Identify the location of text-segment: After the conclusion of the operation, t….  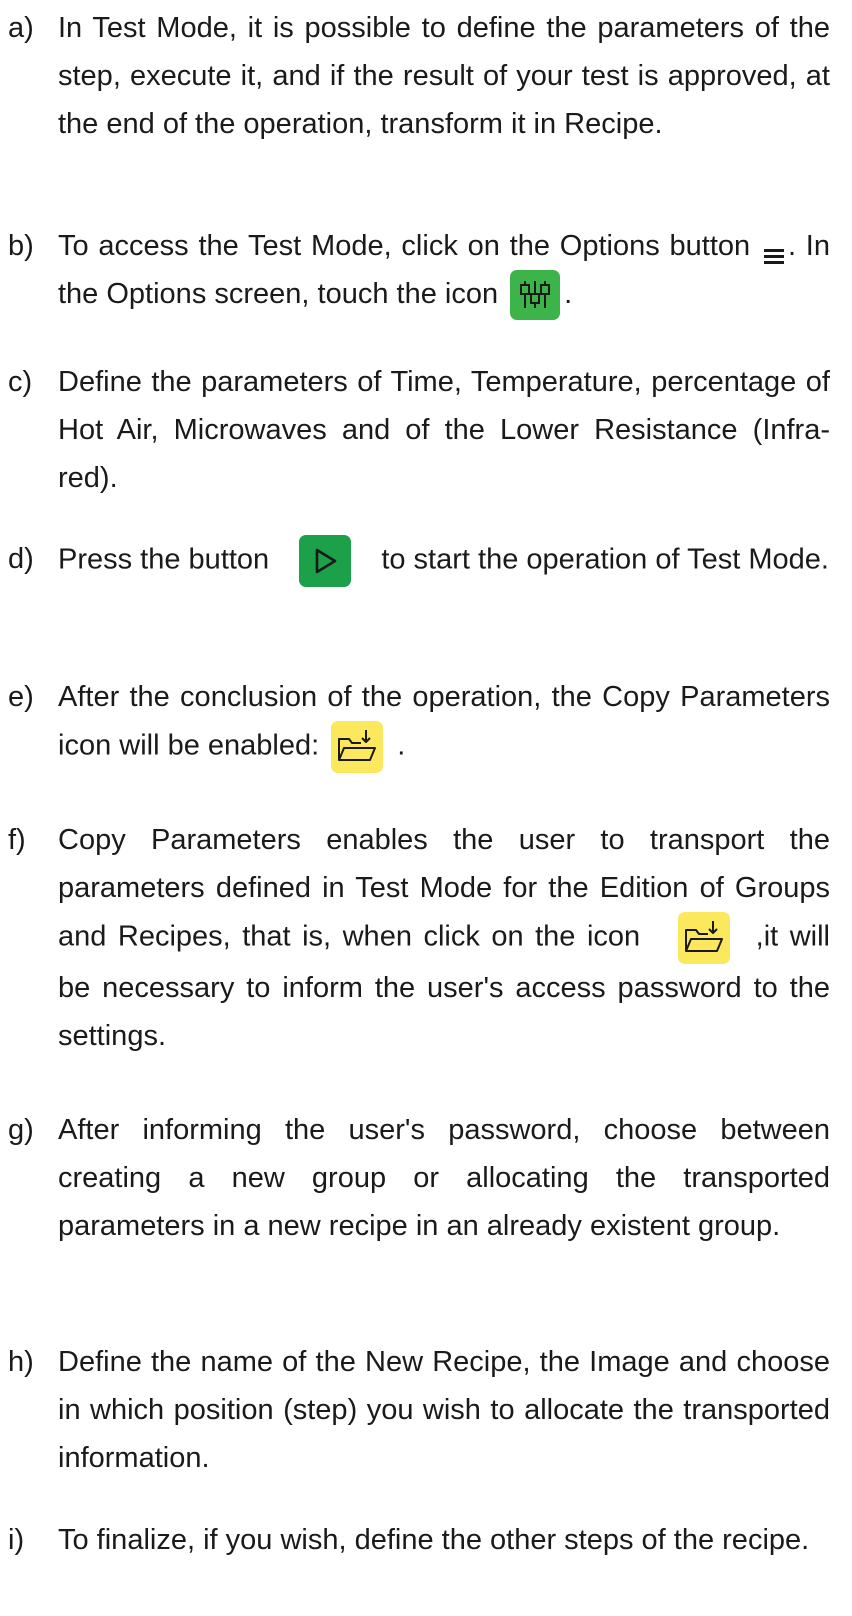
(444, 721).